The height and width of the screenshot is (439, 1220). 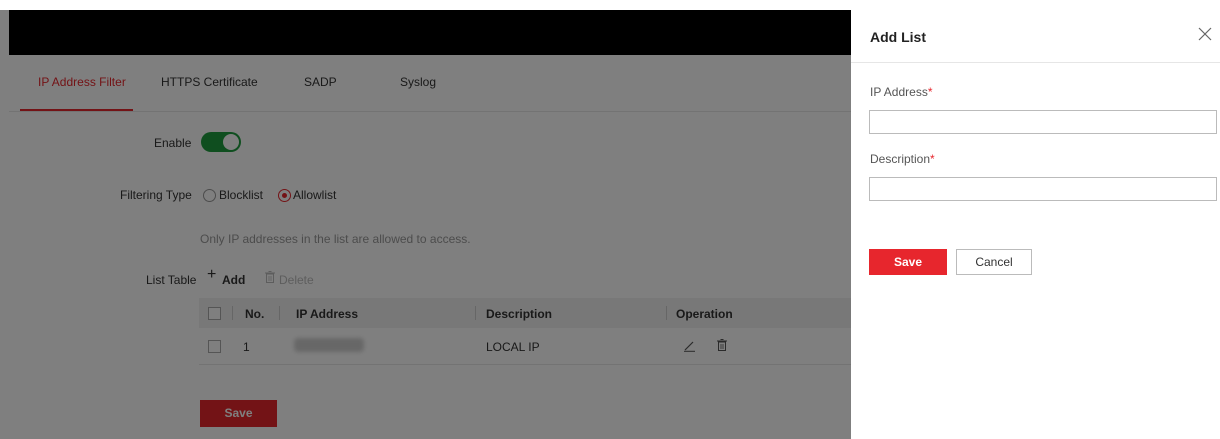 What do you see at coordinates (898, 37) in the screenshot?
I see `drawer-title: Add List` at bounding box center [898, 37].